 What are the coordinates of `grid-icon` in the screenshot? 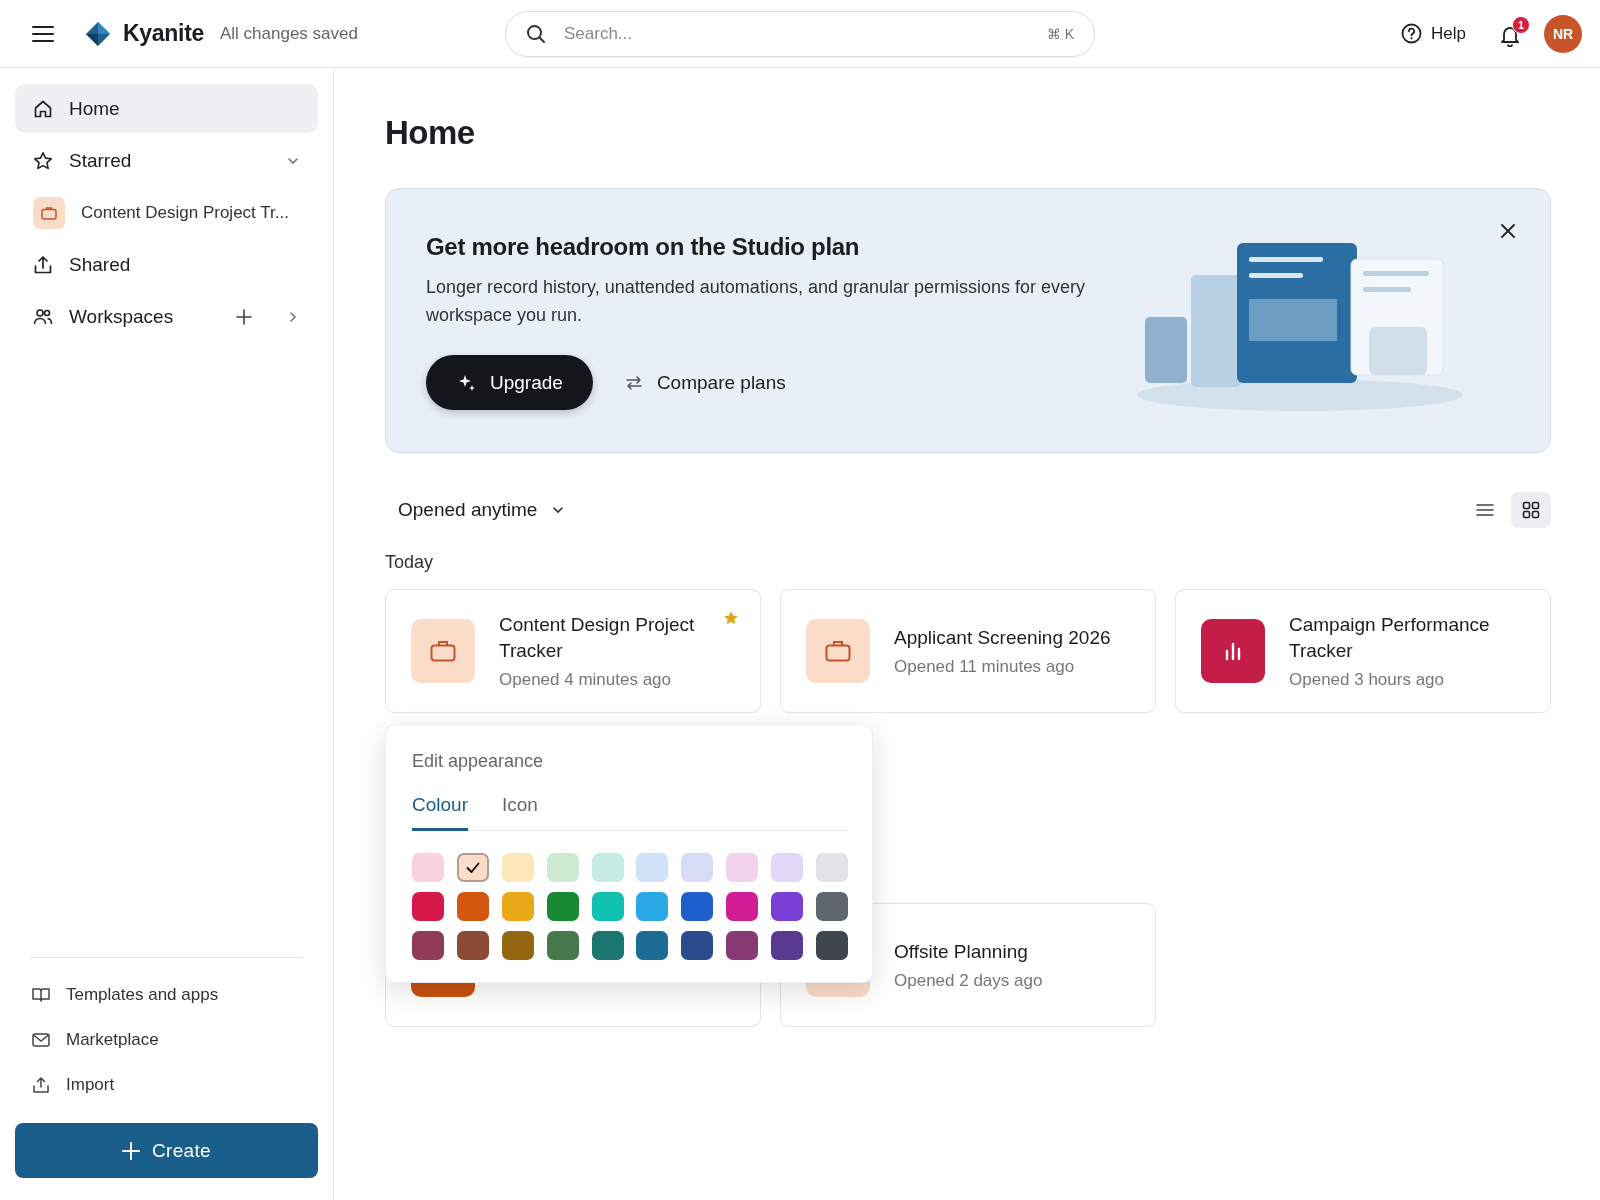 It's located at (1531, 510).